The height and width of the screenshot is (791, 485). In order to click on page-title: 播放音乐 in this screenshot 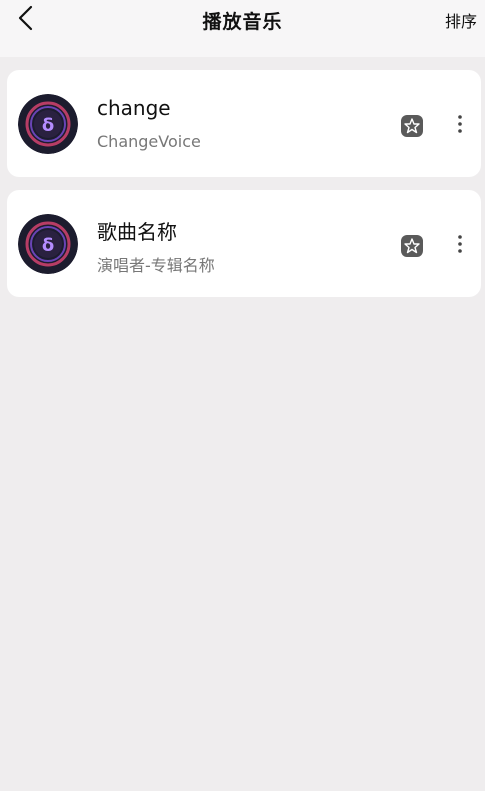, I will do `click(242, 22)`.